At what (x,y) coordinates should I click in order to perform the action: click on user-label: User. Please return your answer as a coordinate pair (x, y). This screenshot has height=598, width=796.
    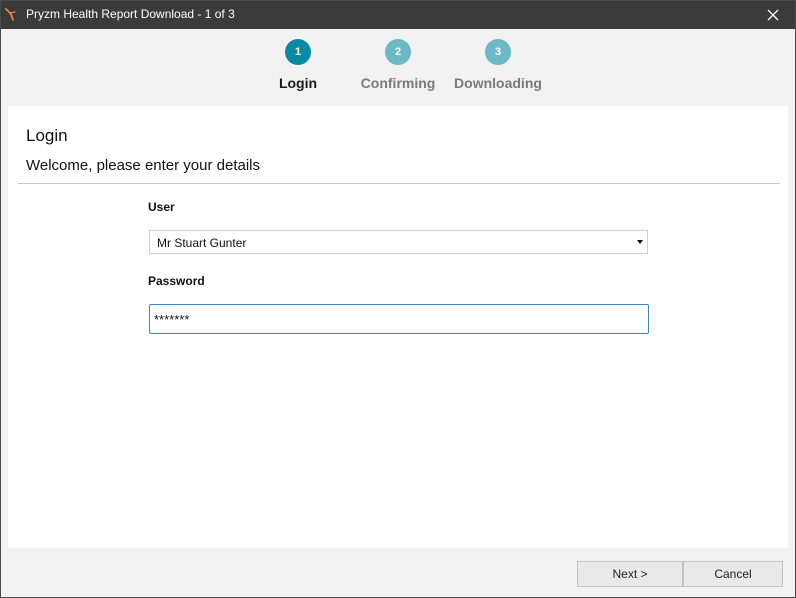
    Looking at the image, I should click on (161, 207).